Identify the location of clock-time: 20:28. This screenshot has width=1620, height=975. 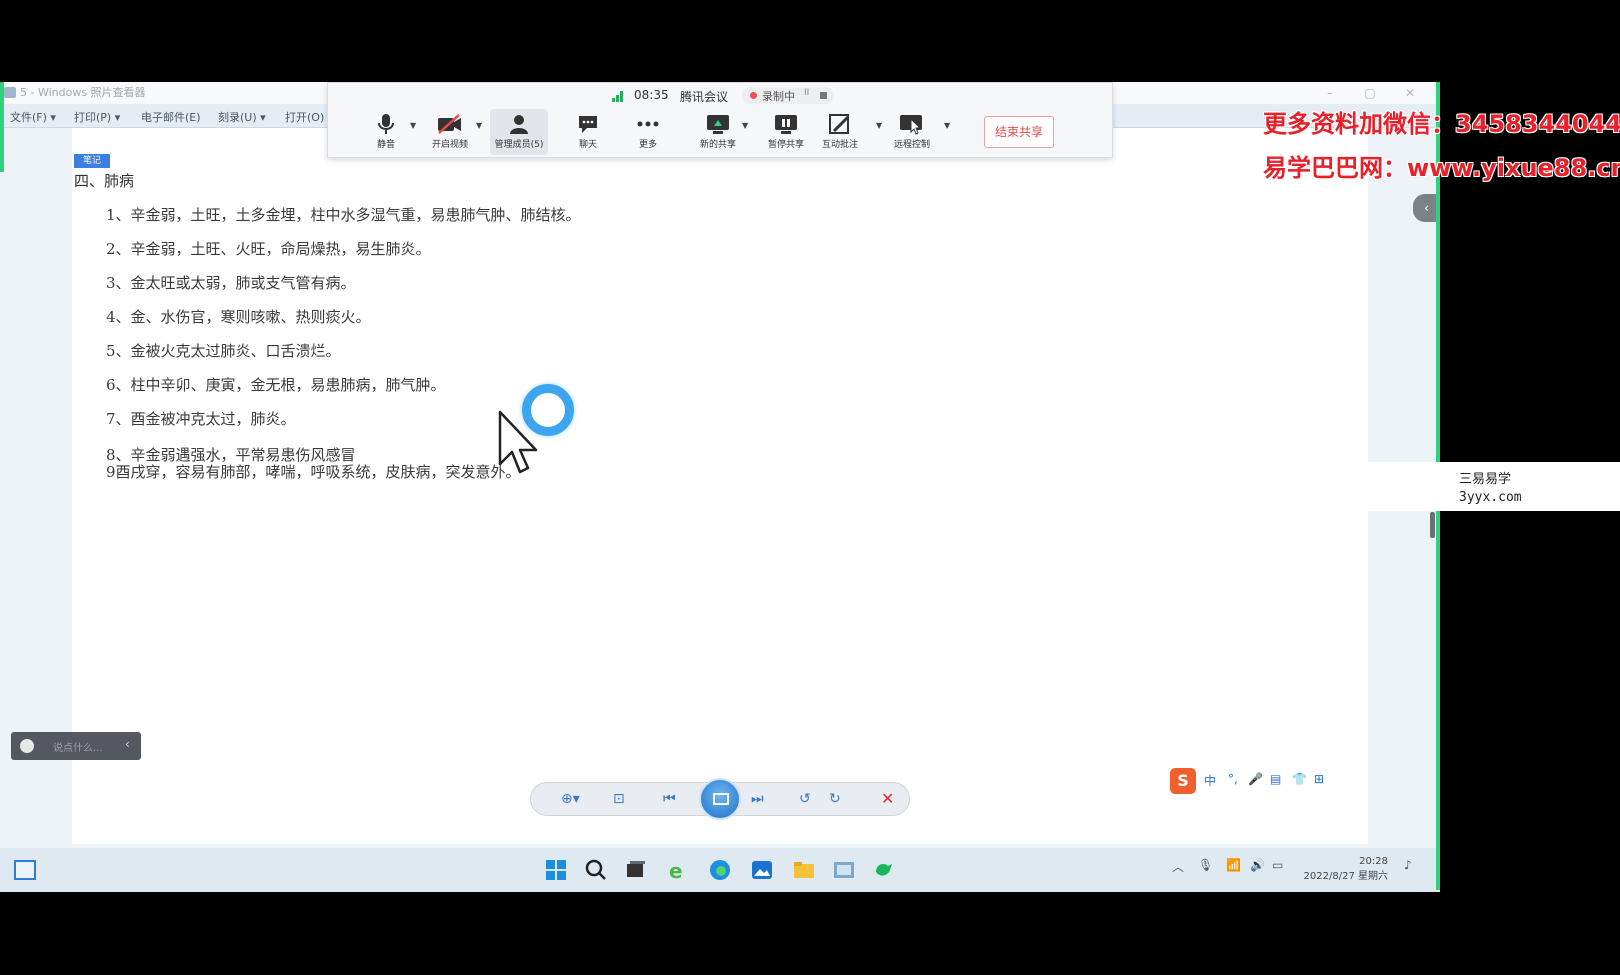
(1373, 861).